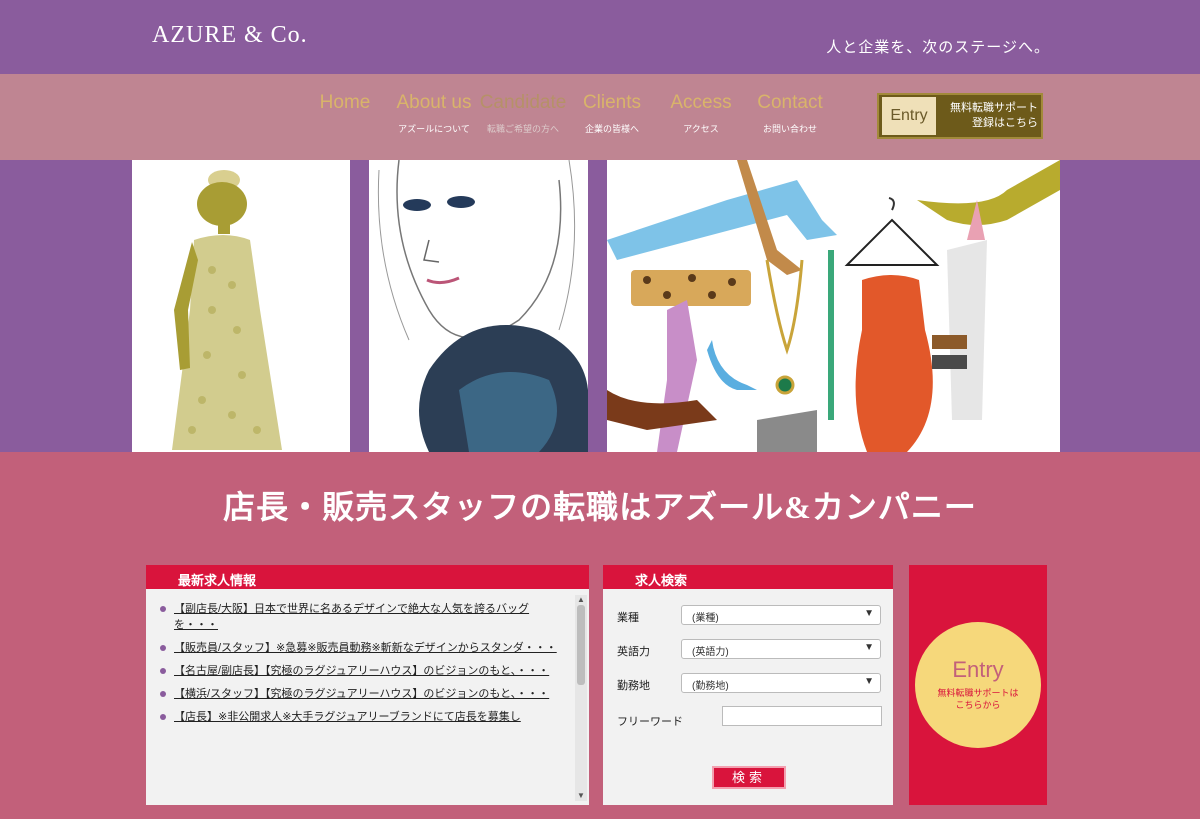  Describe the element at coordinates (633, 652) in the screenshot. I see `english-label: 英語力` at that location.